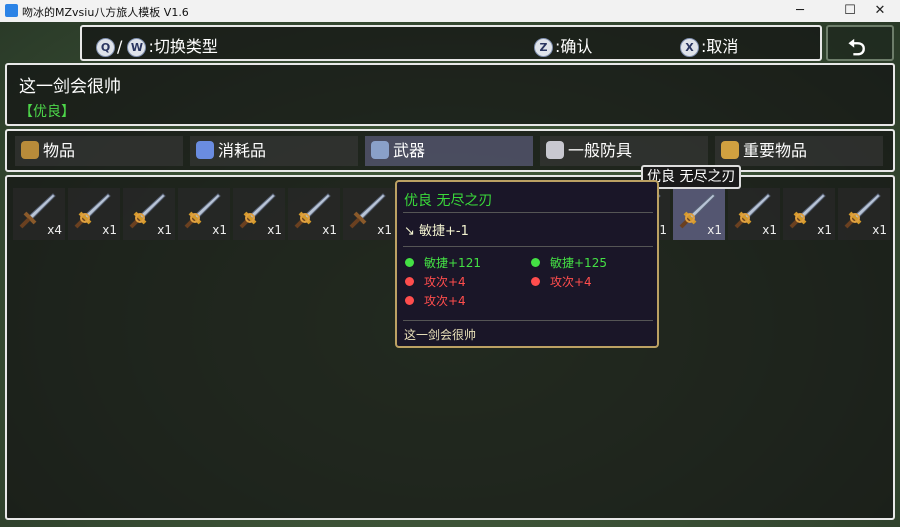  Describe the element at coordinates (409, 150) in the screenshot. I see `category-label: 武器` at that location.